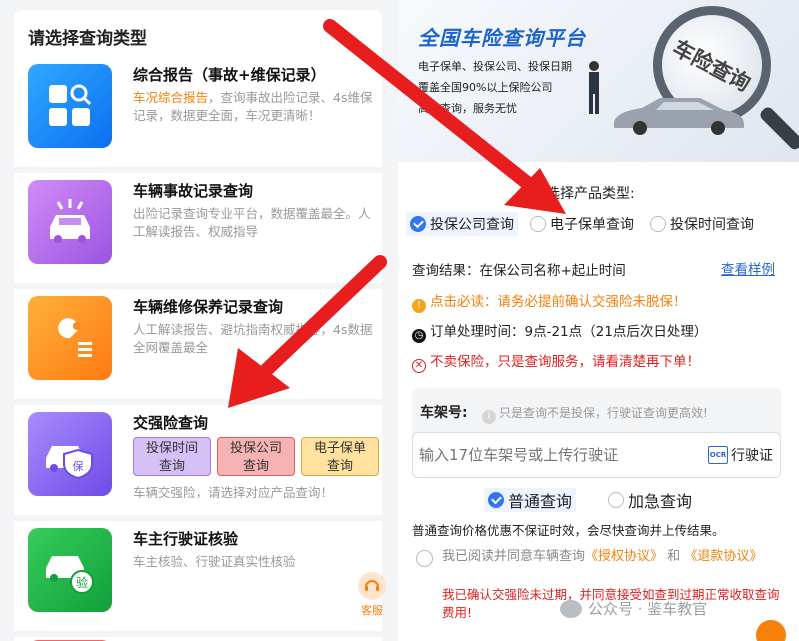 The image size is (799, 641). Describe the element at coordinates (472, 225) in the screenshot. I see `radio-label: 投保公司查询` at that location.